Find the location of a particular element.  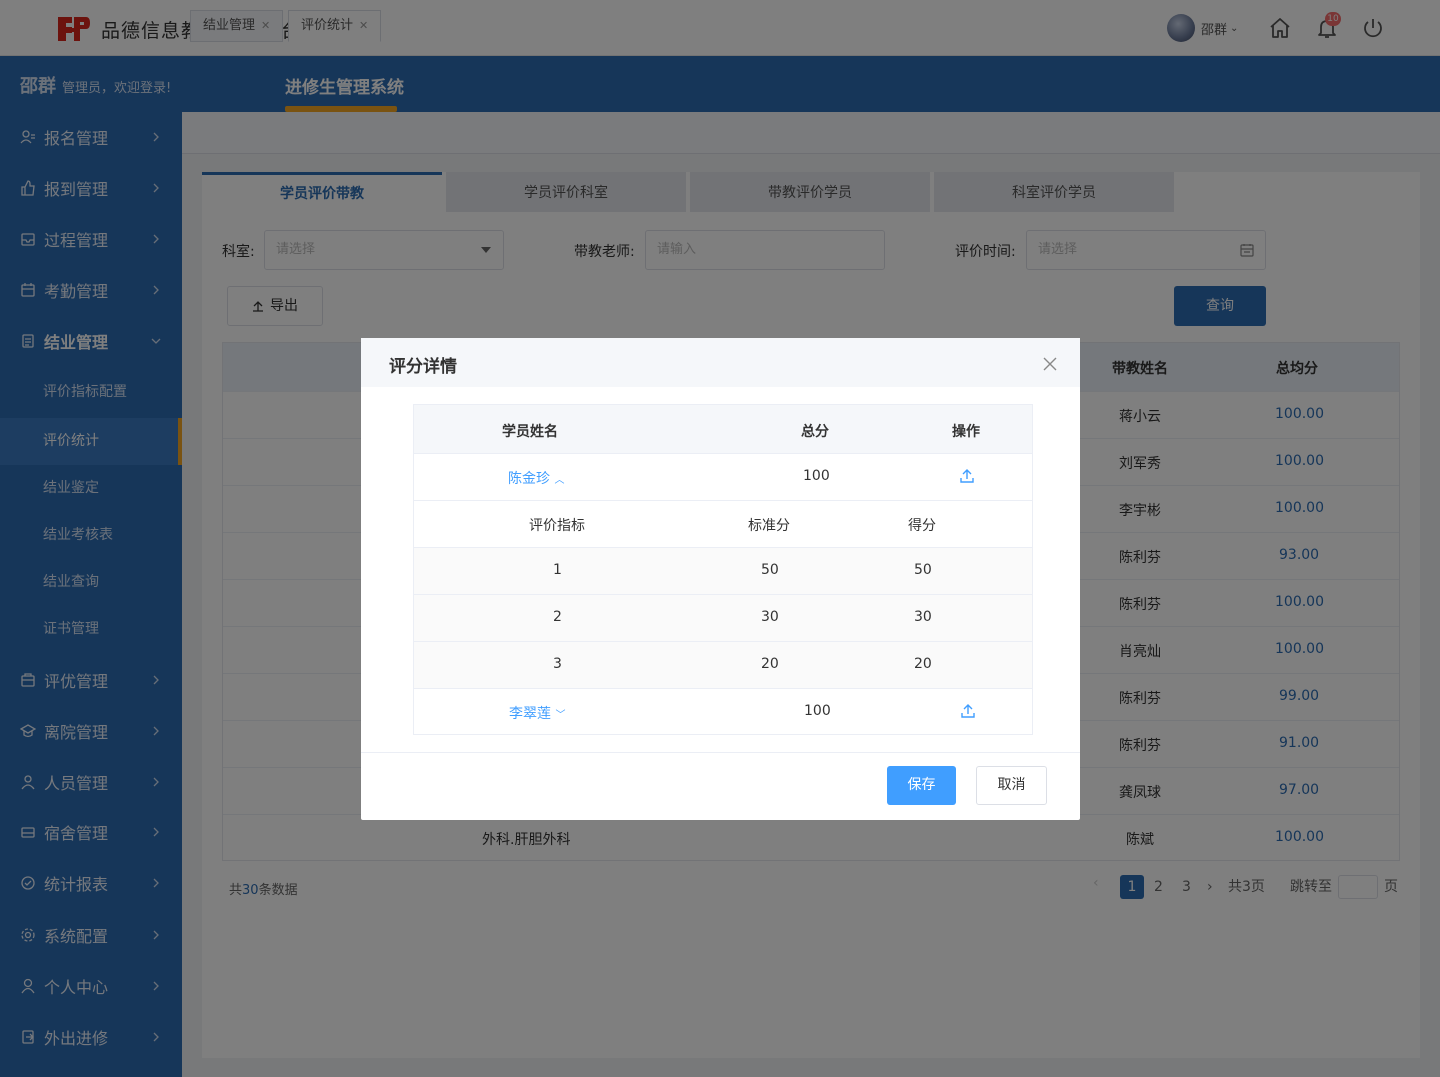

student-row: 陈金珍 ︿ 100 is located at coordinates (723, 476).